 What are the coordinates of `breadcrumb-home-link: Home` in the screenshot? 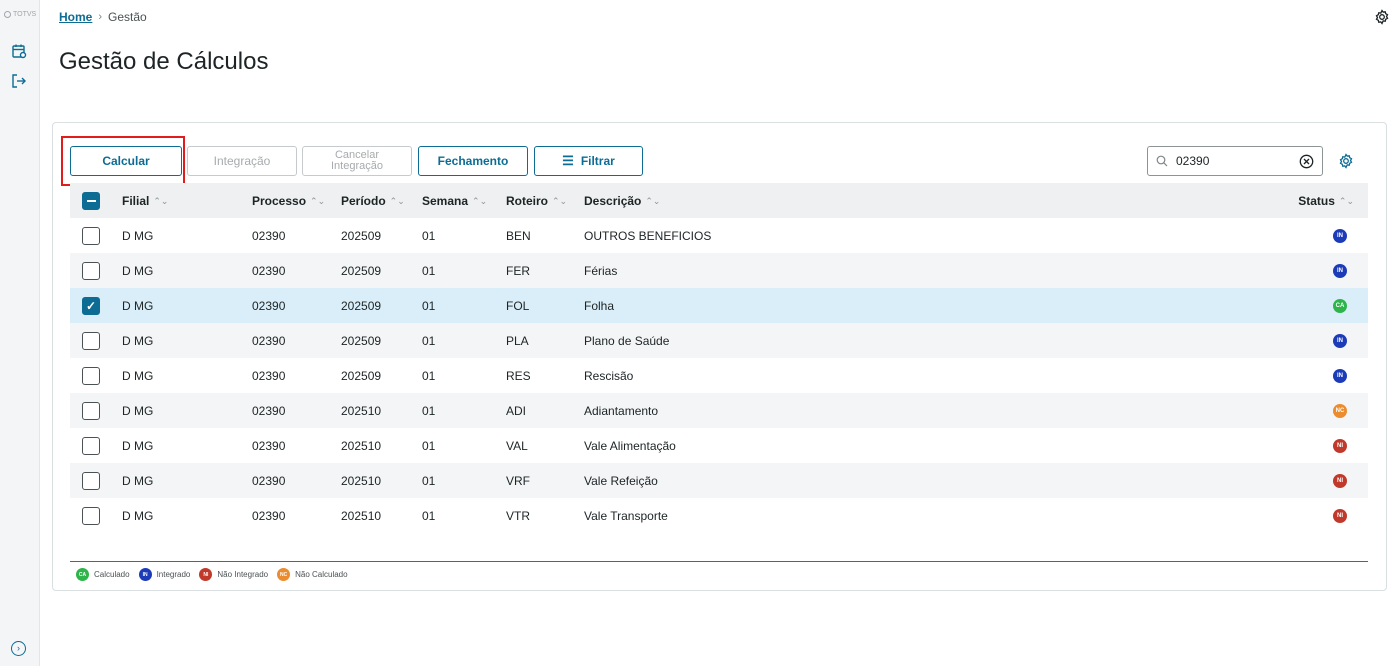 It's located at (75, 17).